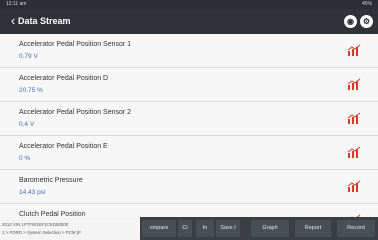  Describe the element at coordinates (270, 228) in the screenshot. I see `graph-button: Graph` at that location.